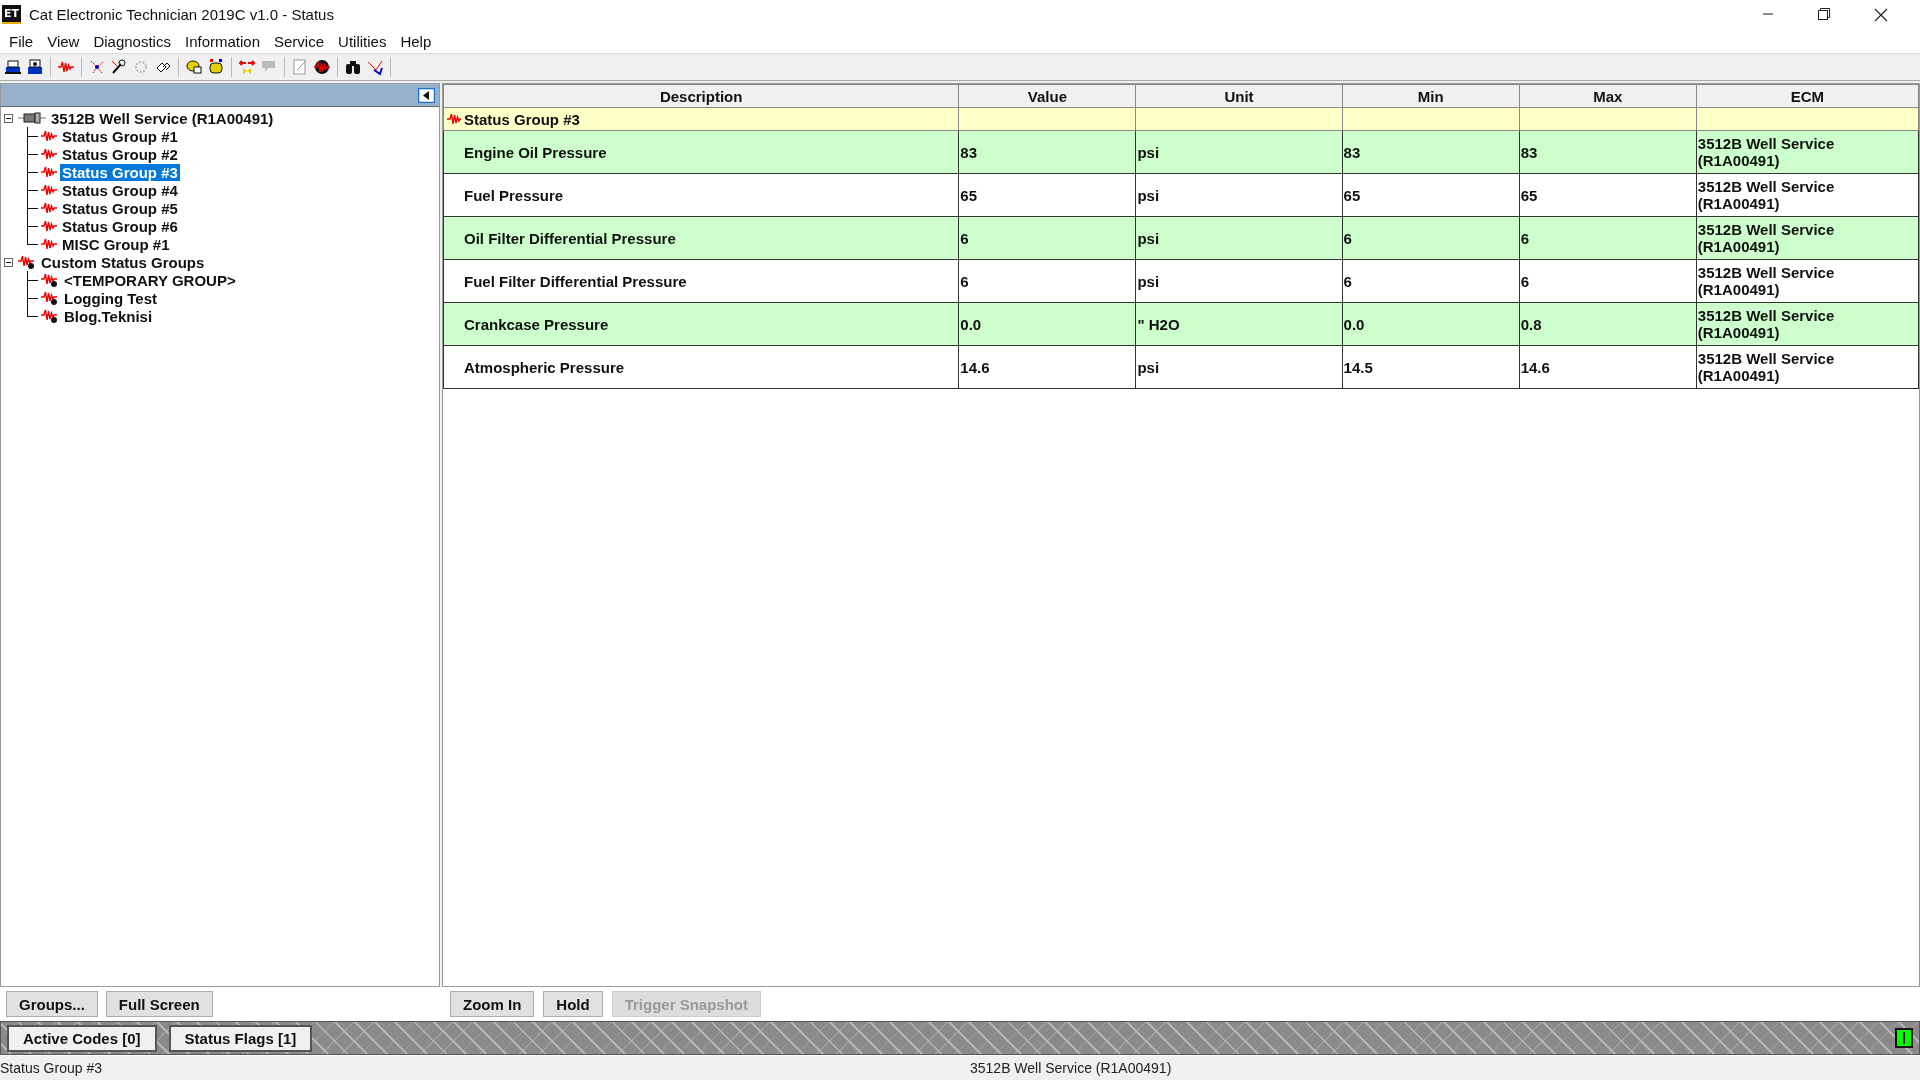  What do you see at coordinates (573, 1004) in the screenshot?
I see `panel-button: Hold` at bounding box center [573, 1004].